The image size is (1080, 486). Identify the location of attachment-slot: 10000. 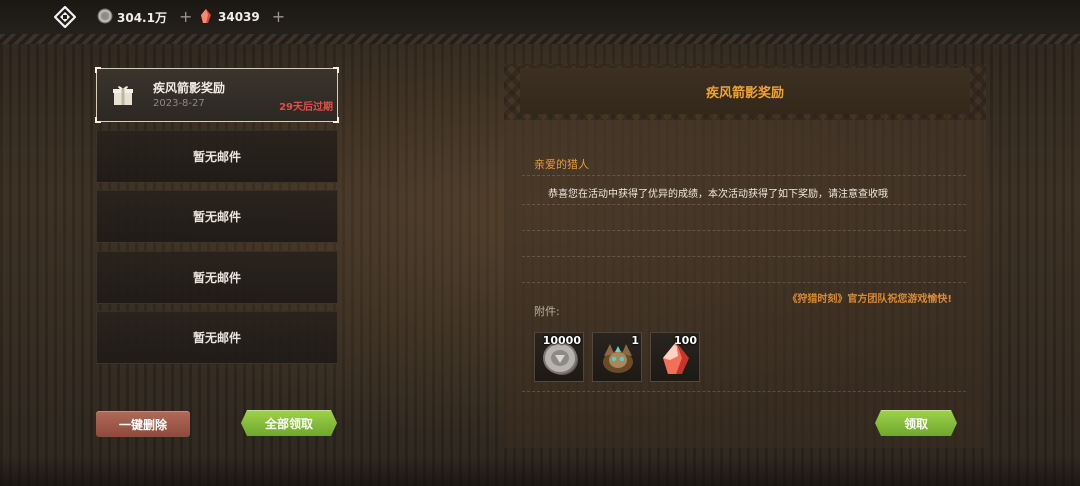
(559, 357).